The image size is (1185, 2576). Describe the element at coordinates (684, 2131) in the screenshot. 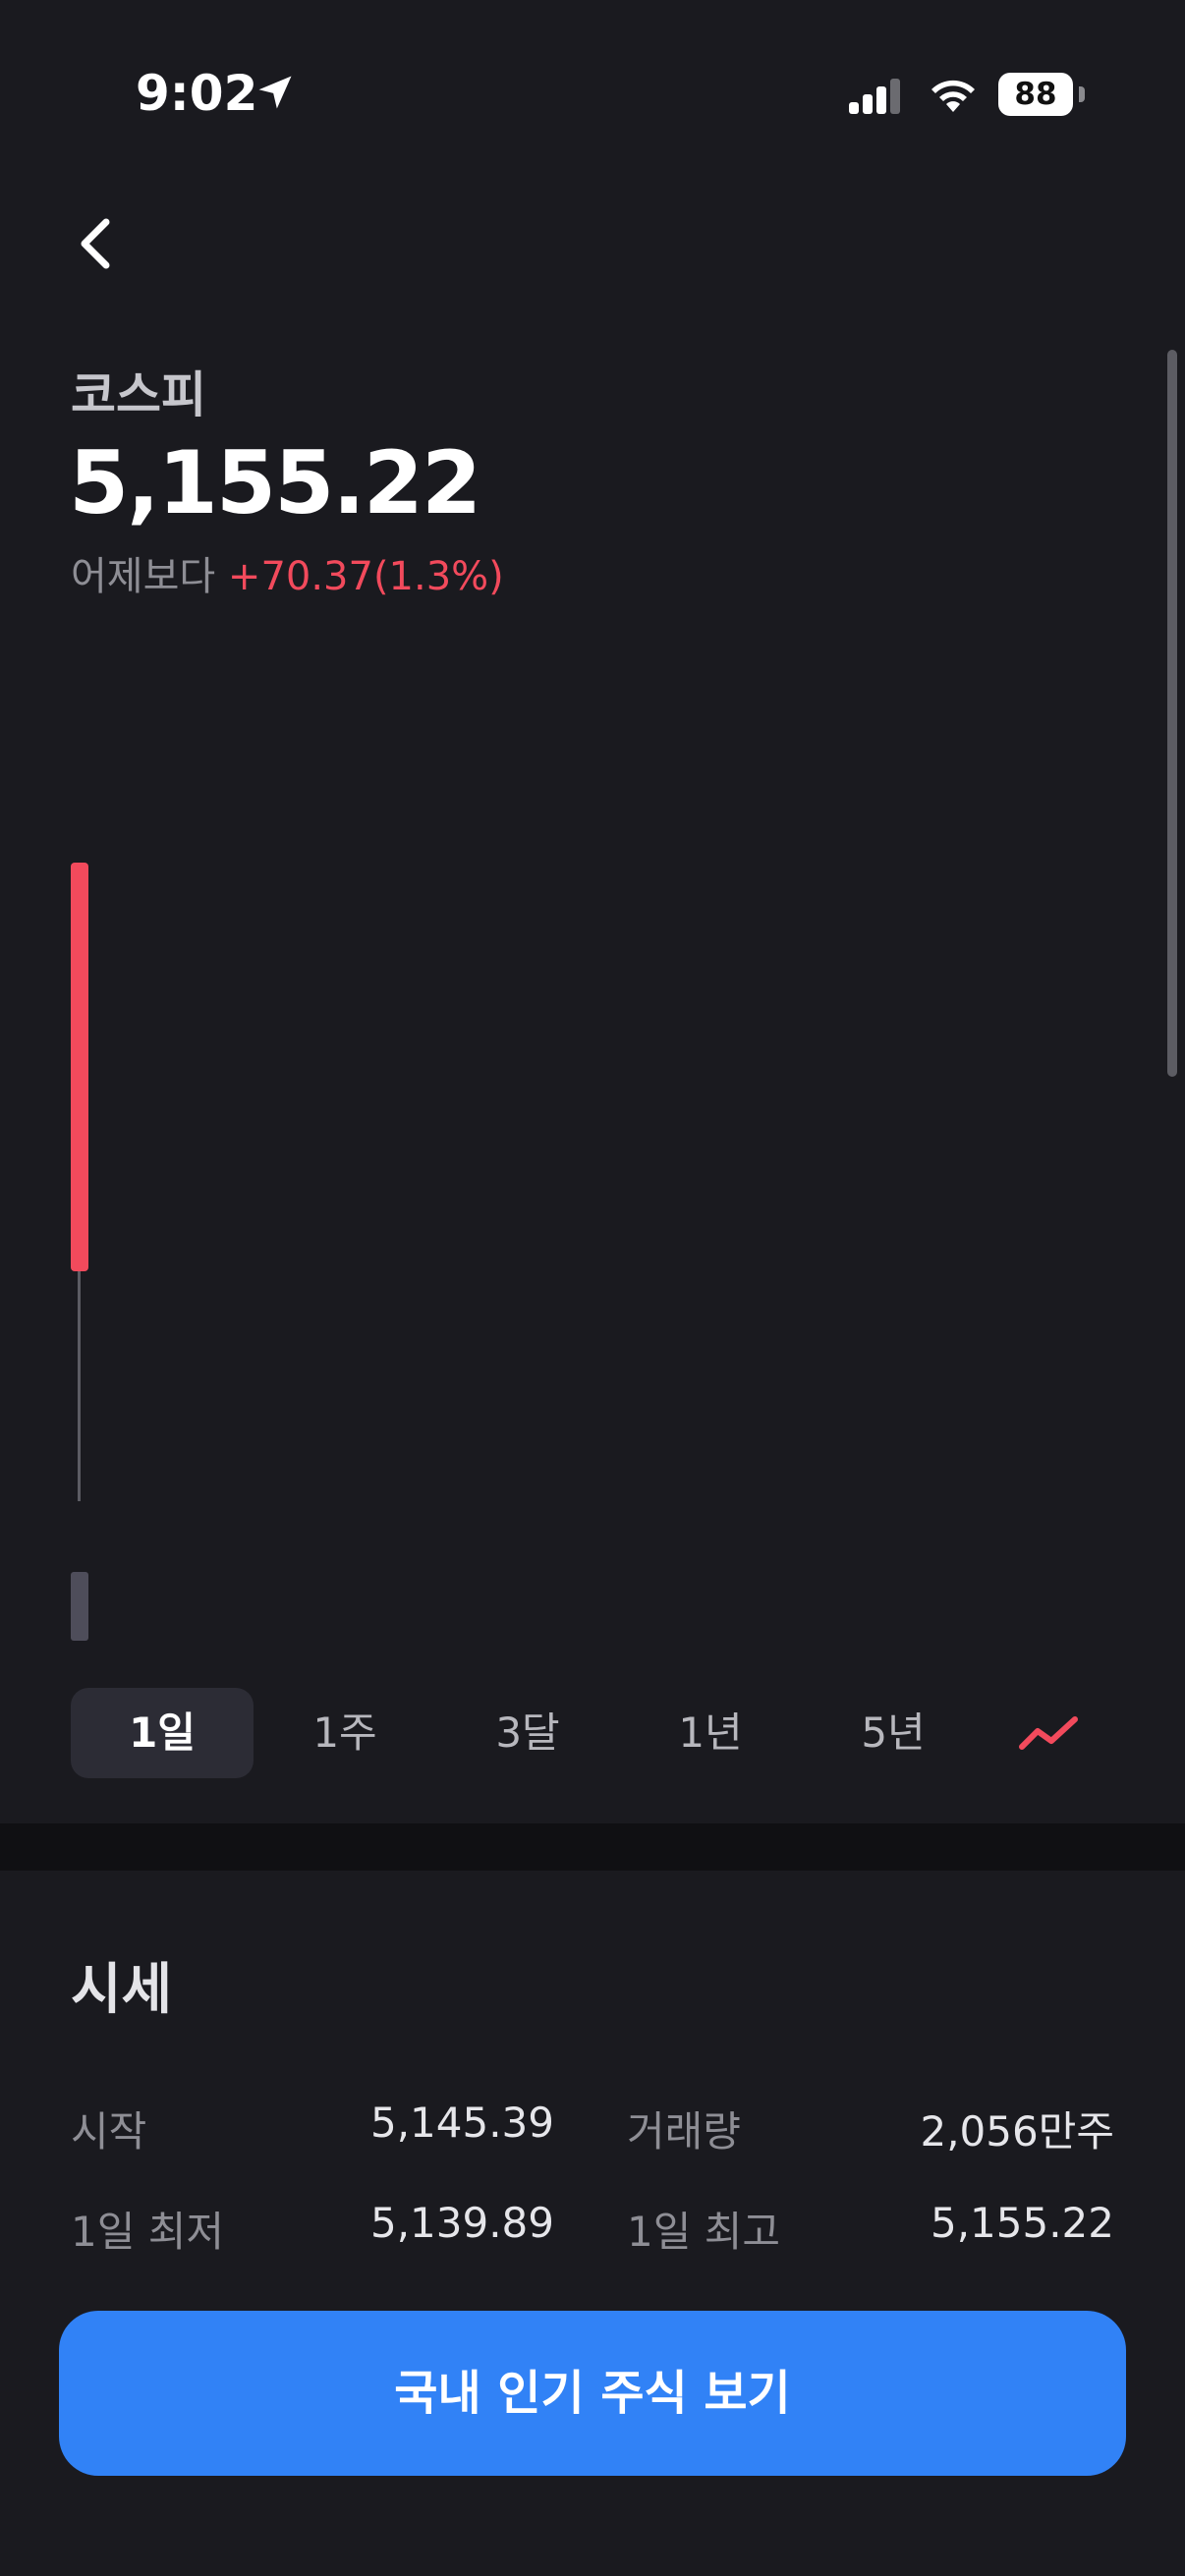

I see `stat-label-volume: 거래량` at that location.